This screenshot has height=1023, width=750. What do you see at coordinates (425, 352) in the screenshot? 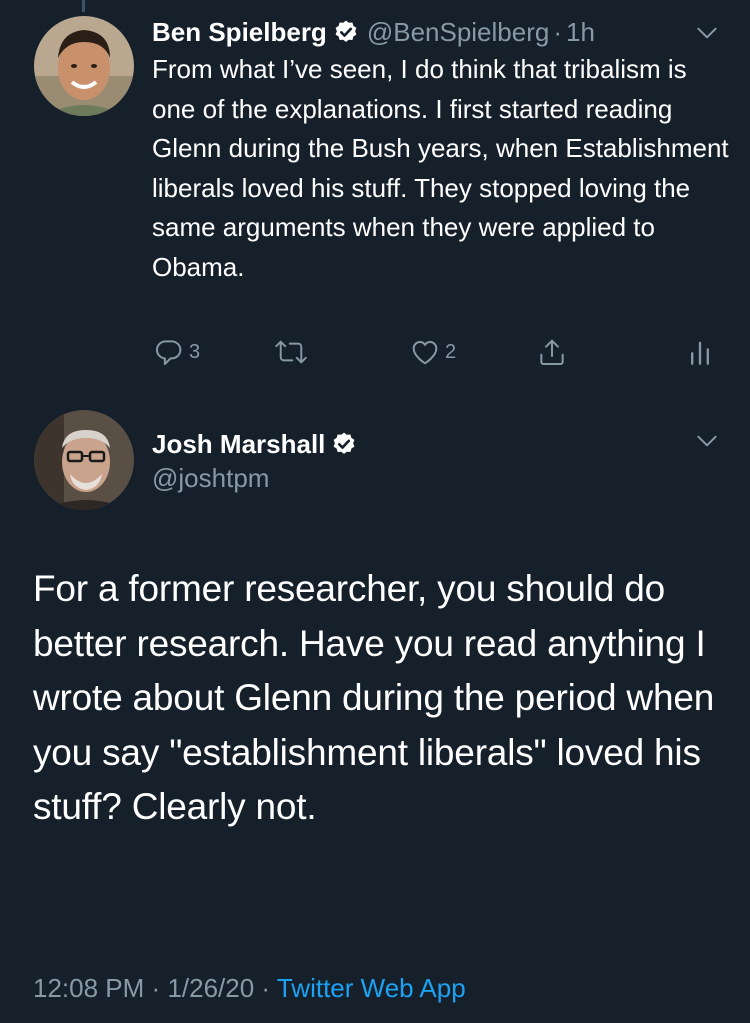
I see `heart-icon` at bounding box center [425, 352].